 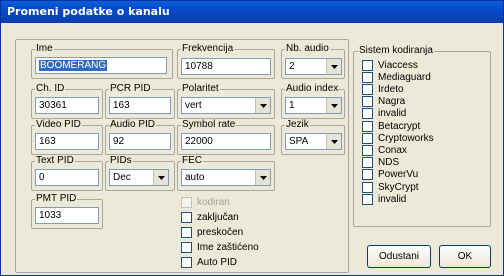 I want to click on encryption-item-label: SkyCrypt, so click(x=398, y=187).